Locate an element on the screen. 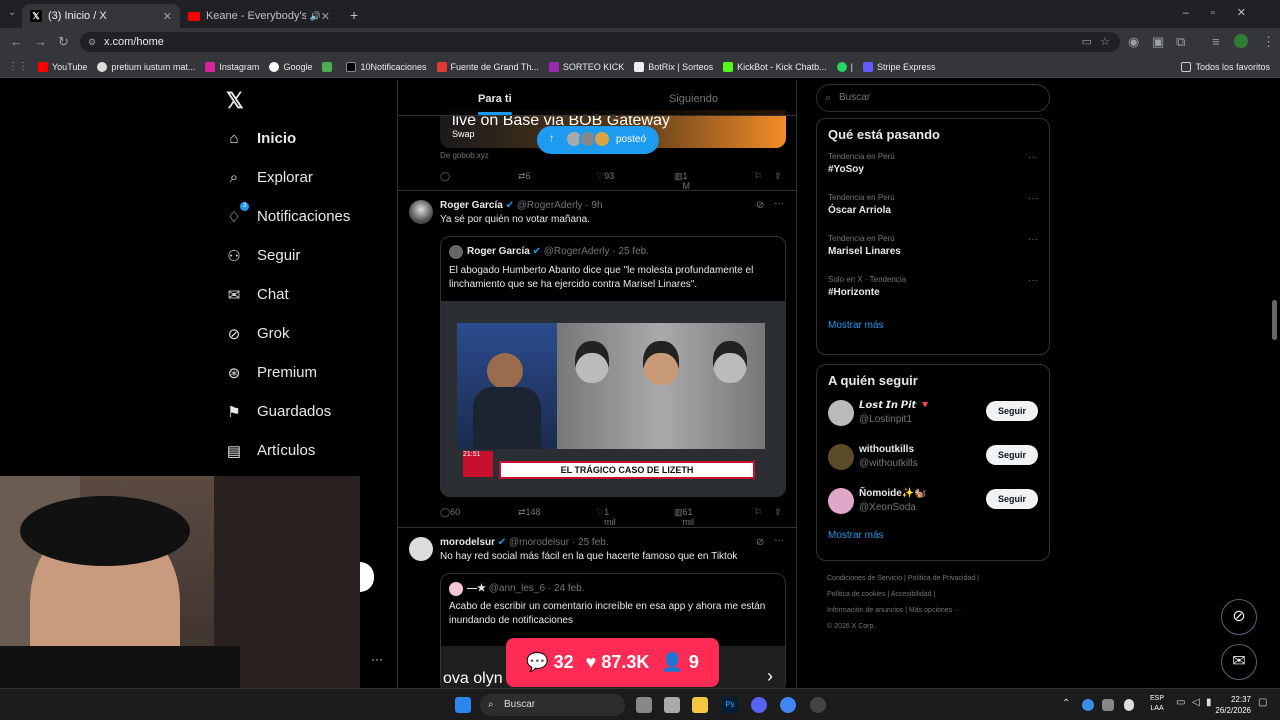 Image resolution: width=1280 pixels, height=720 pixels. follow-suggestion: withoutkills @withoutkills Seguir is located at coordinates (933, 464).